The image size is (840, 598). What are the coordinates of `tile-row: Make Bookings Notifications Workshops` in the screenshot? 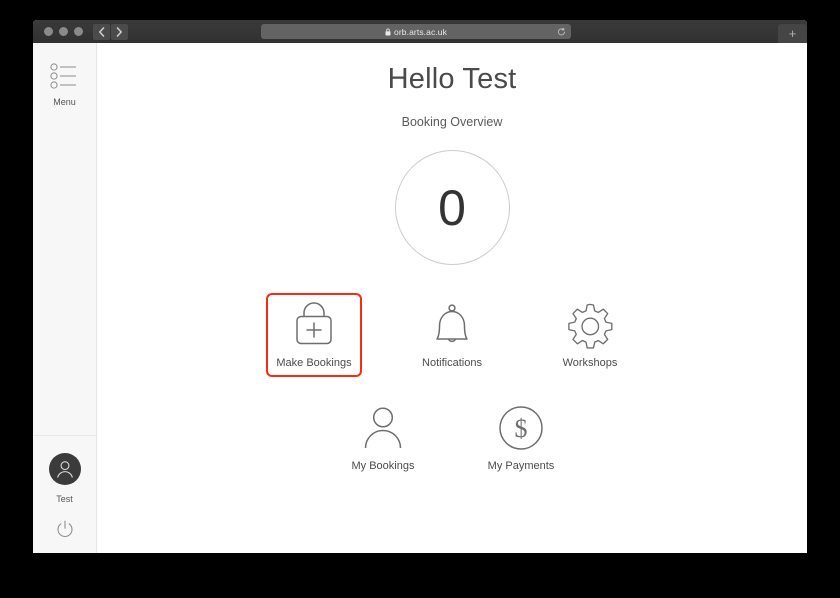 It's located at (452, 335).